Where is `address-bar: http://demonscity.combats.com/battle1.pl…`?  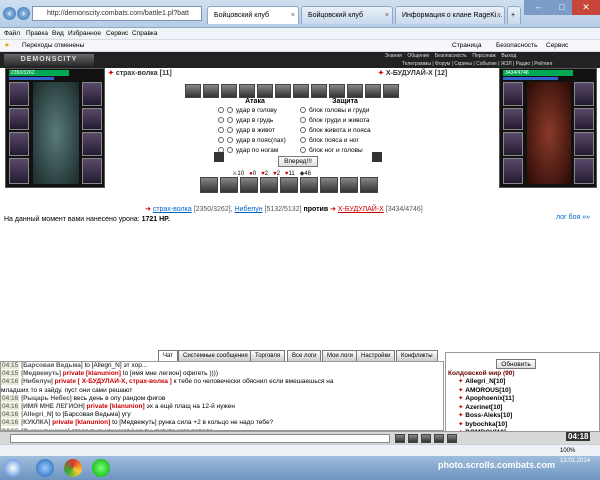
address-bar: http://demonscity.combats.com/battle1.pl… is located at coordinates (117, 13).